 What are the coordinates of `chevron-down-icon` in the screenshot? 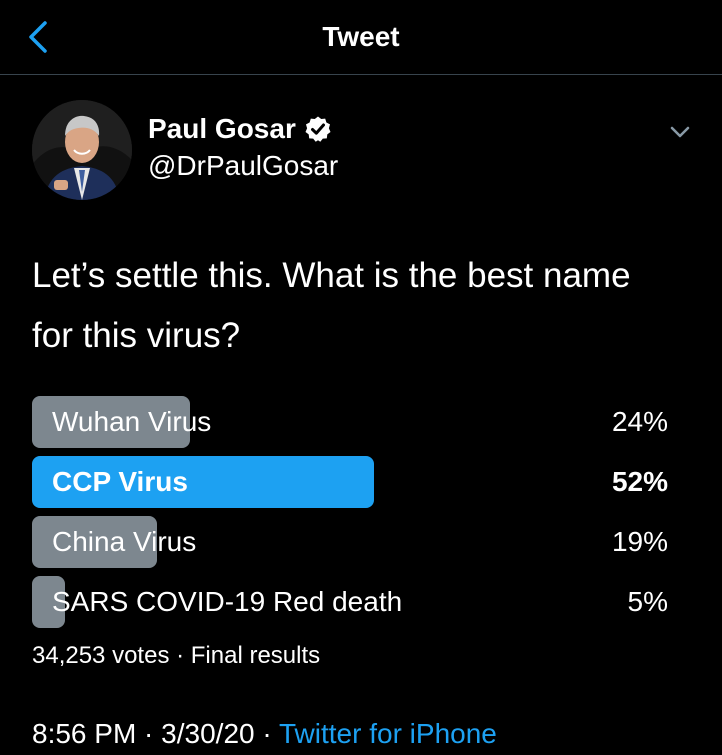 It's located at (680, 132).